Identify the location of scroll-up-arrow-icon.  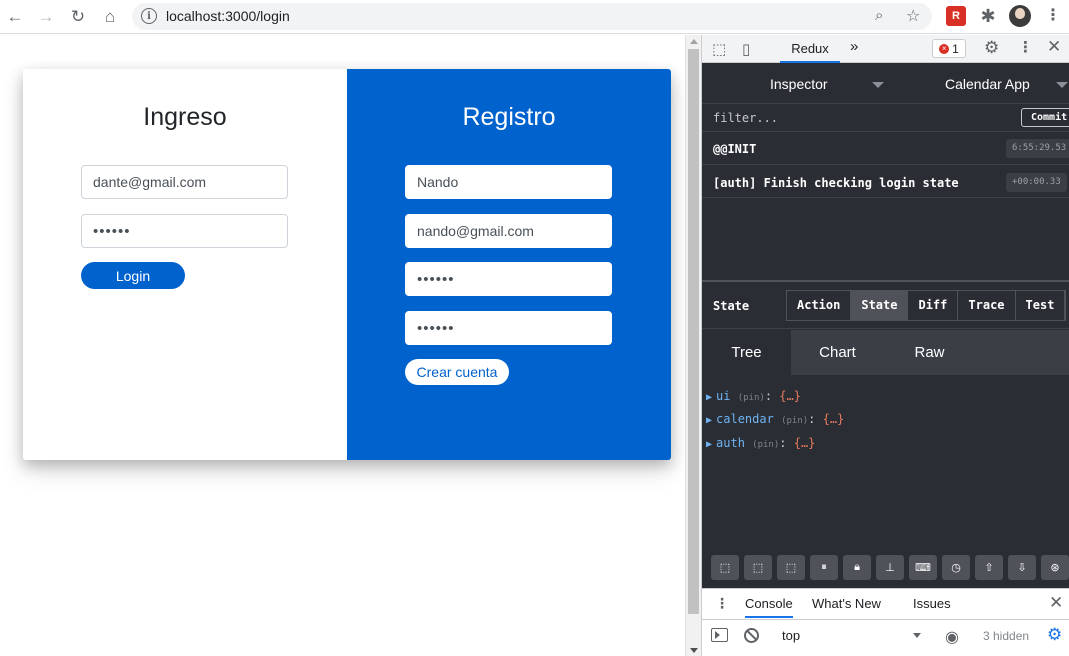
(694, 41).